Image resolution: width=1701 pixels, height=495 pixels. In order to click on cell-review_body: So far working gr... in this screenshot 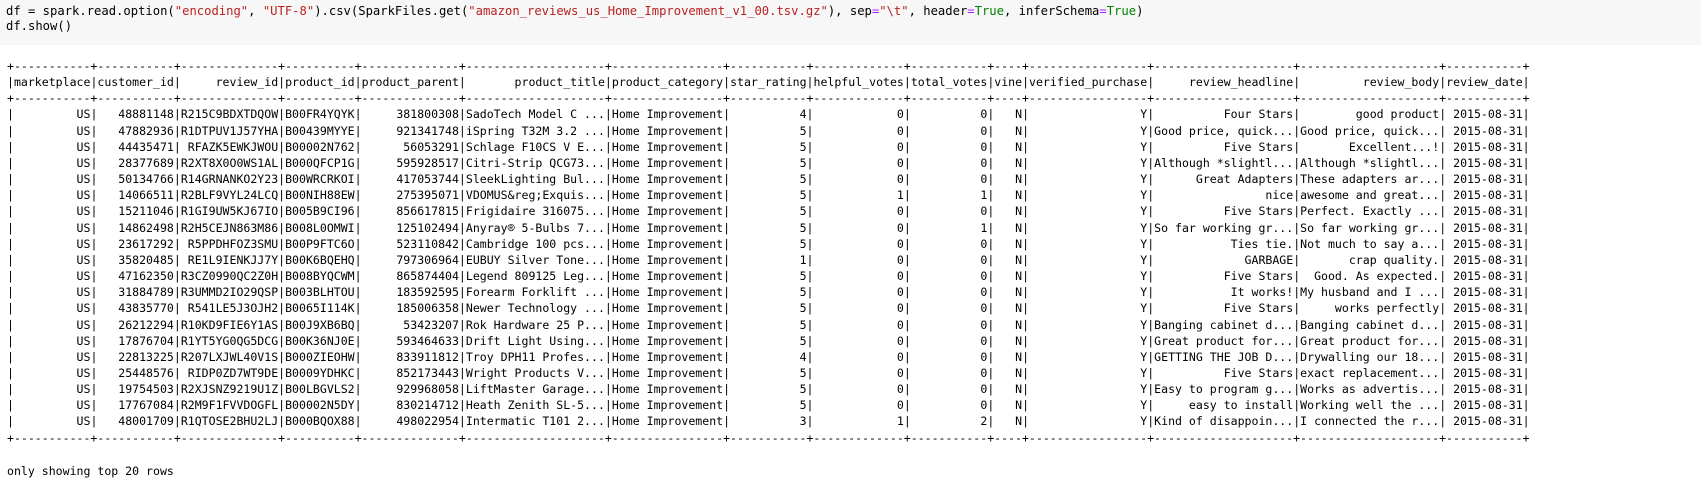, I will do `click(1370, 227)`.